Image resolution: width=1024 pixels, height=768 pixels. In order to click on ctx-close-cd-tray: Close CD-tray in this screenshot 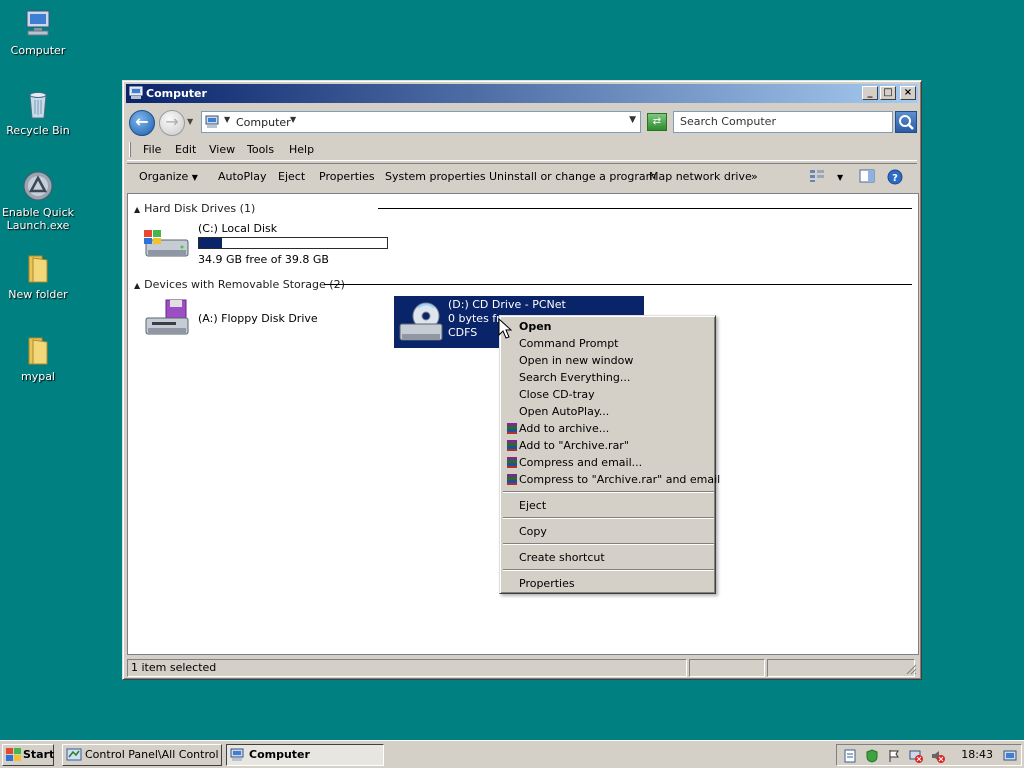, I will do `click(607, 394)`.